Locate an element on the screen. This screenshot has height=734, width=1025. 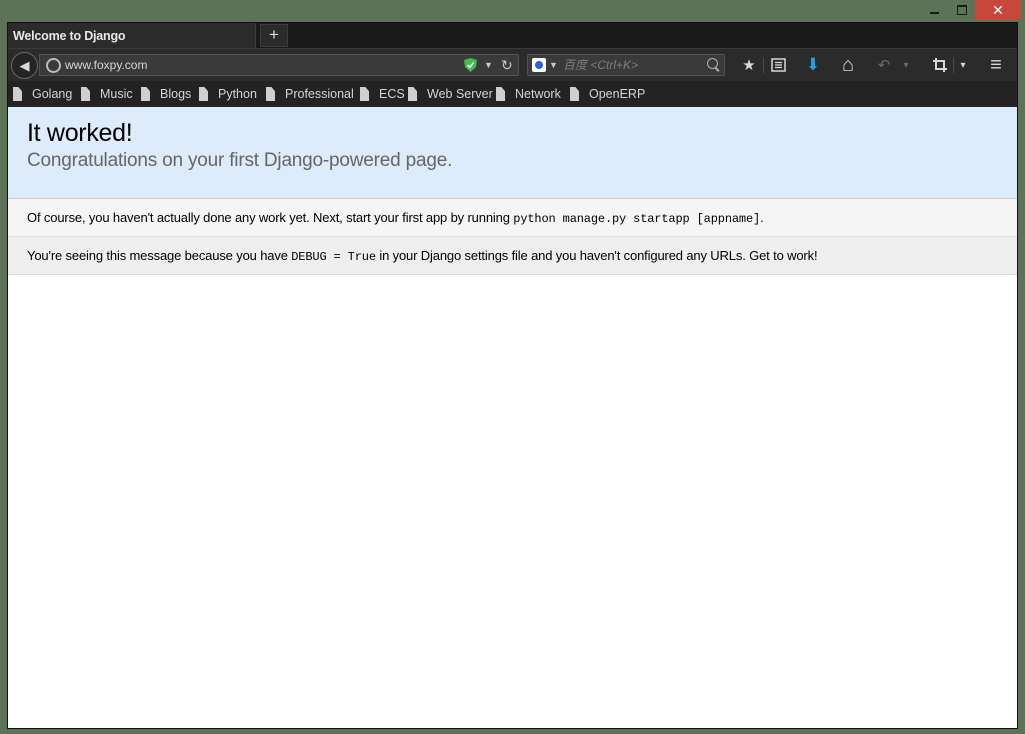
close-icon: ✕ is located at coordinates (998, 9).